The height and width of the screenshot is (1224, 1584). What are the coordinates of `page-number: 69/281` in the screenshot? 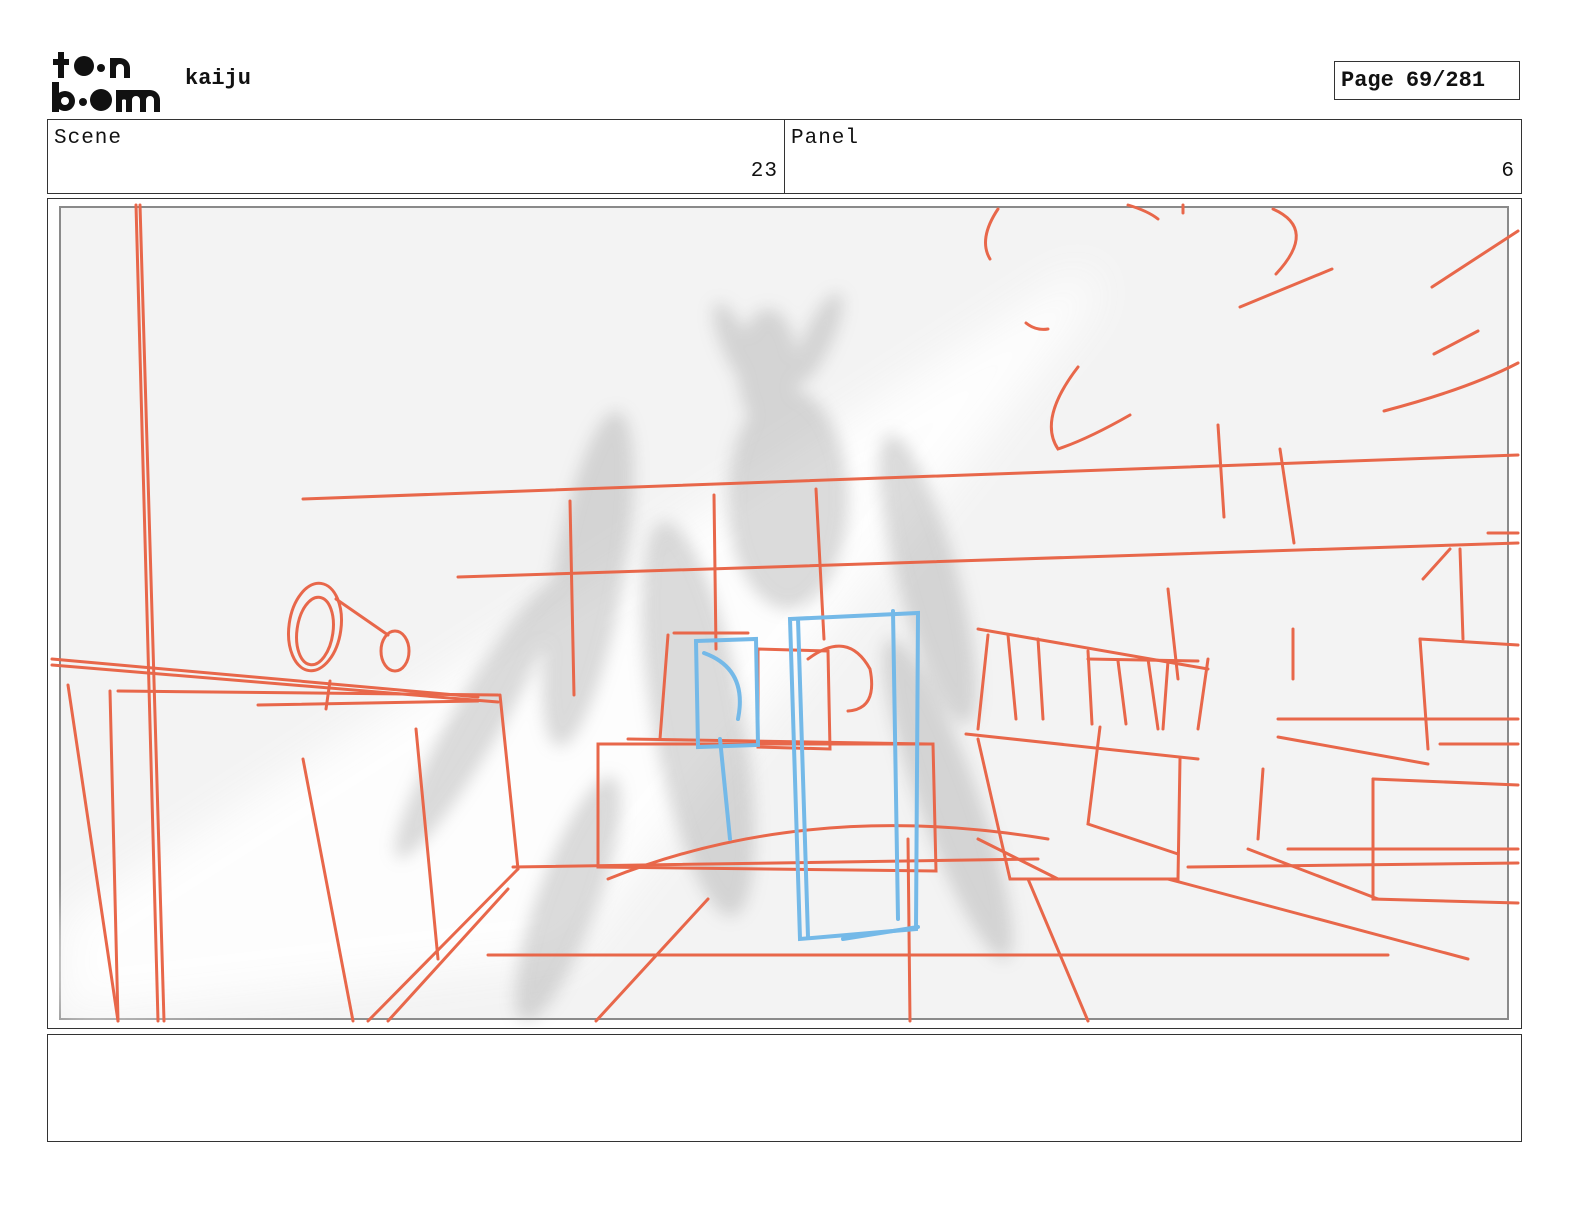 It's located at (1445, 80).